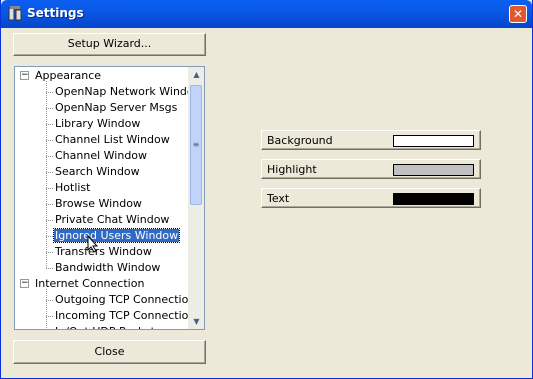  I want to click on settings-app-icon, so click(15, 13).